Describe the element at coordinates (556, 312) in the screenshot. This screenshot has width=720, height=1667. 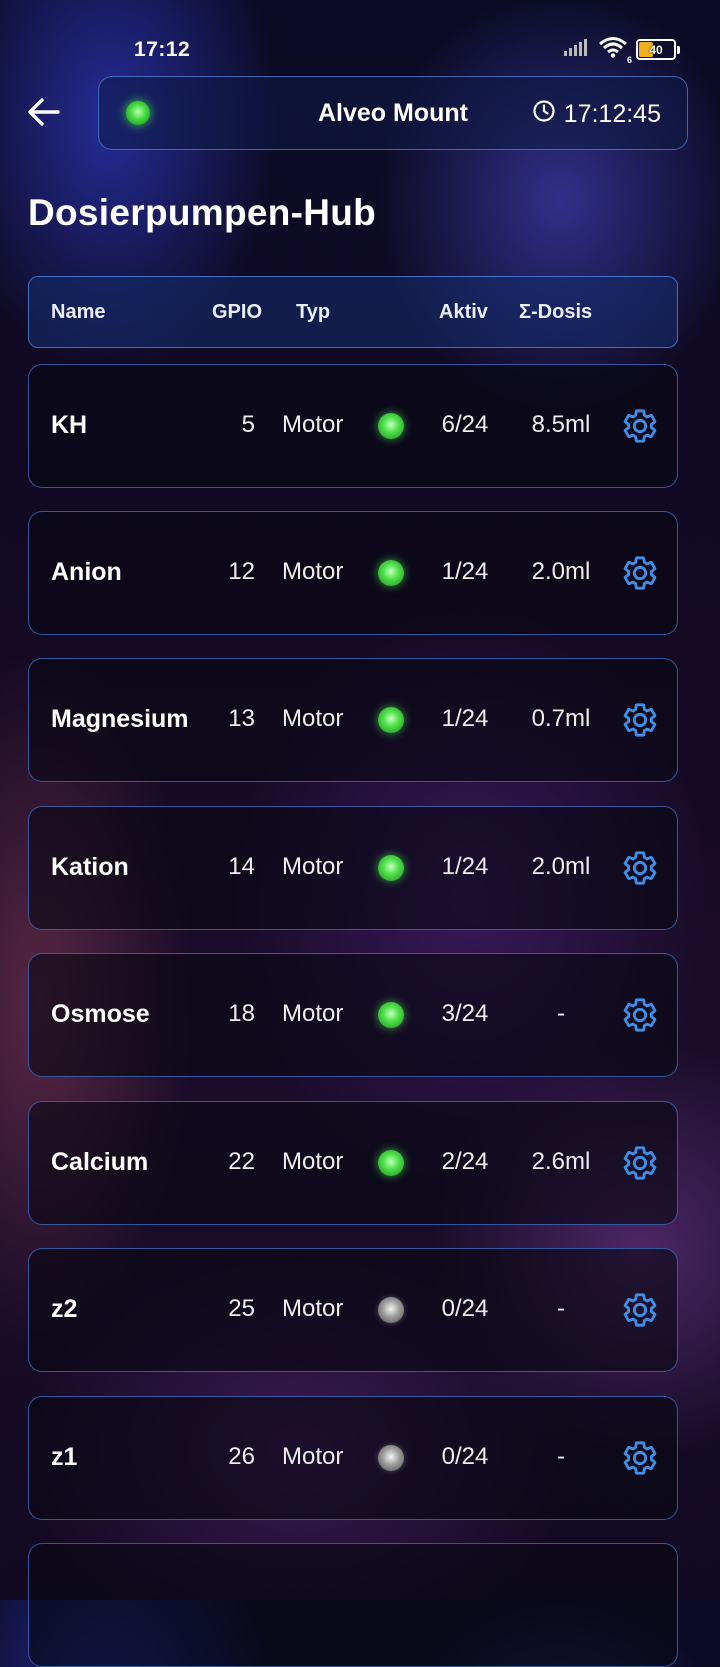
I see `column-header-dosis: Σ-Dosis` at that location.